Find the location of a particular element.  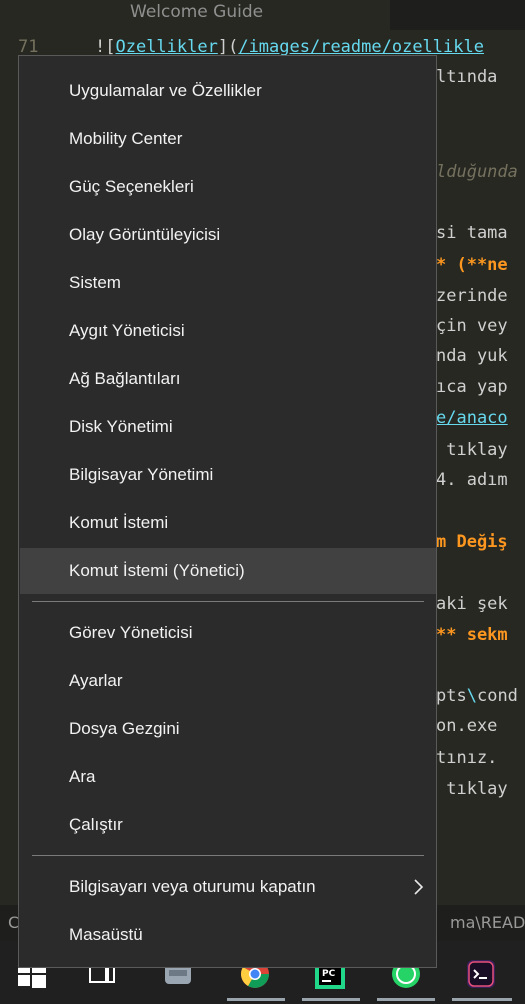

code-fragment: lduğunda is located at coordinates (477, 172).